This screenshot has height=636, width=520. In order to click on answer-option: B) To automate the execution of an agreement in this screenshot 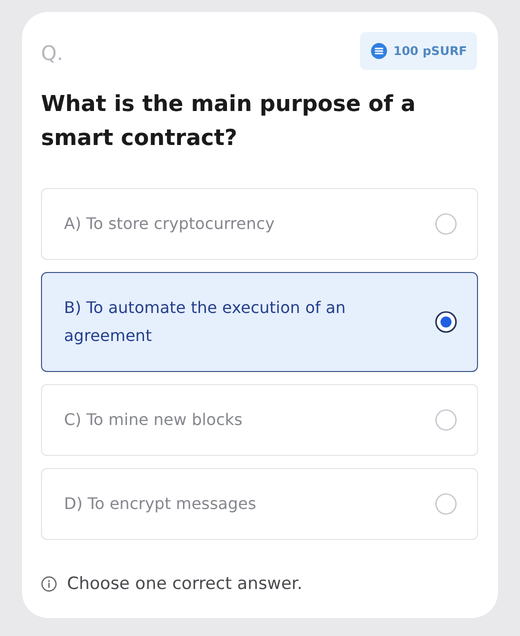, I will do `click(259, 322)`.